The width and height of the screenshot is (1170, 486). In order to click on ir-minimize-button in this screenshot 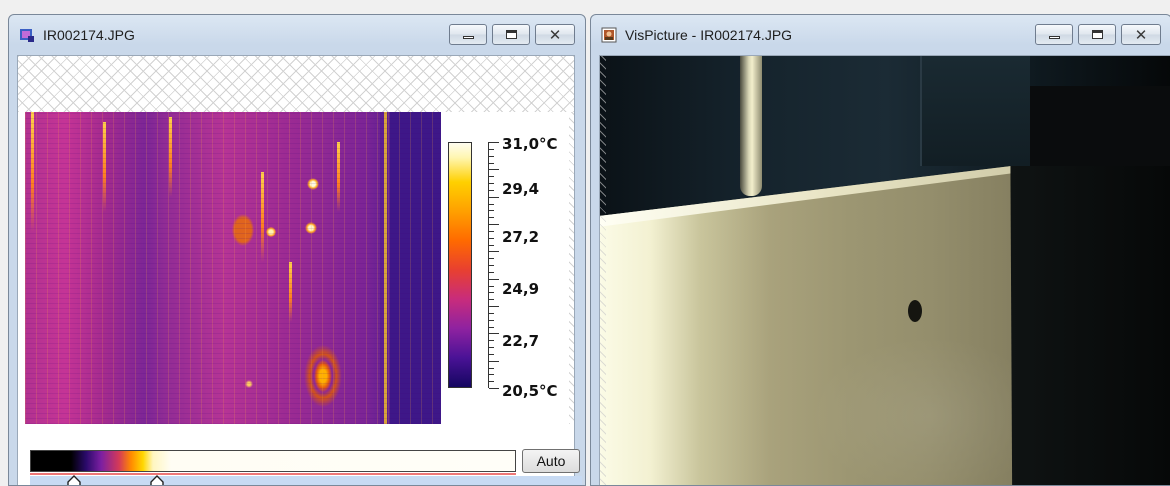, I will do `click(468, 34)`.